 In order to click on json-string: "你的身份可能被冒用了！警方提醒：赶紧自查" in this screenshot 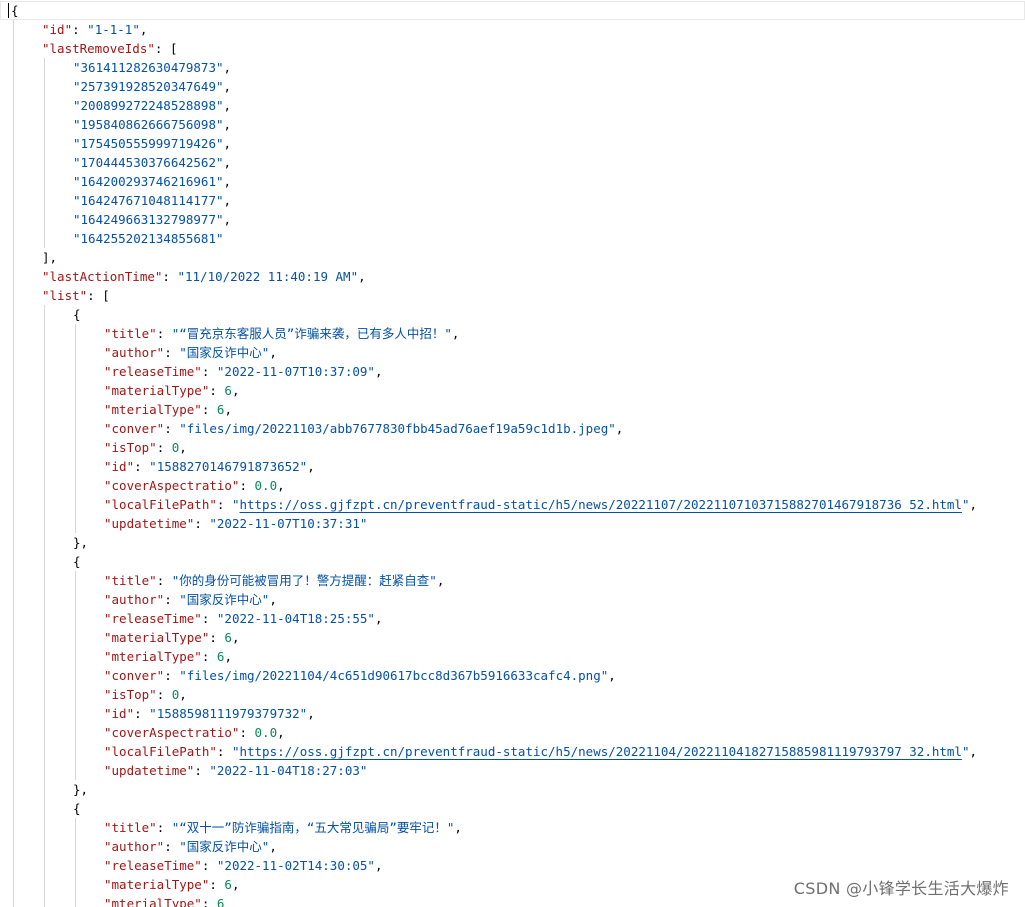, I will do `click(304, 580)`.